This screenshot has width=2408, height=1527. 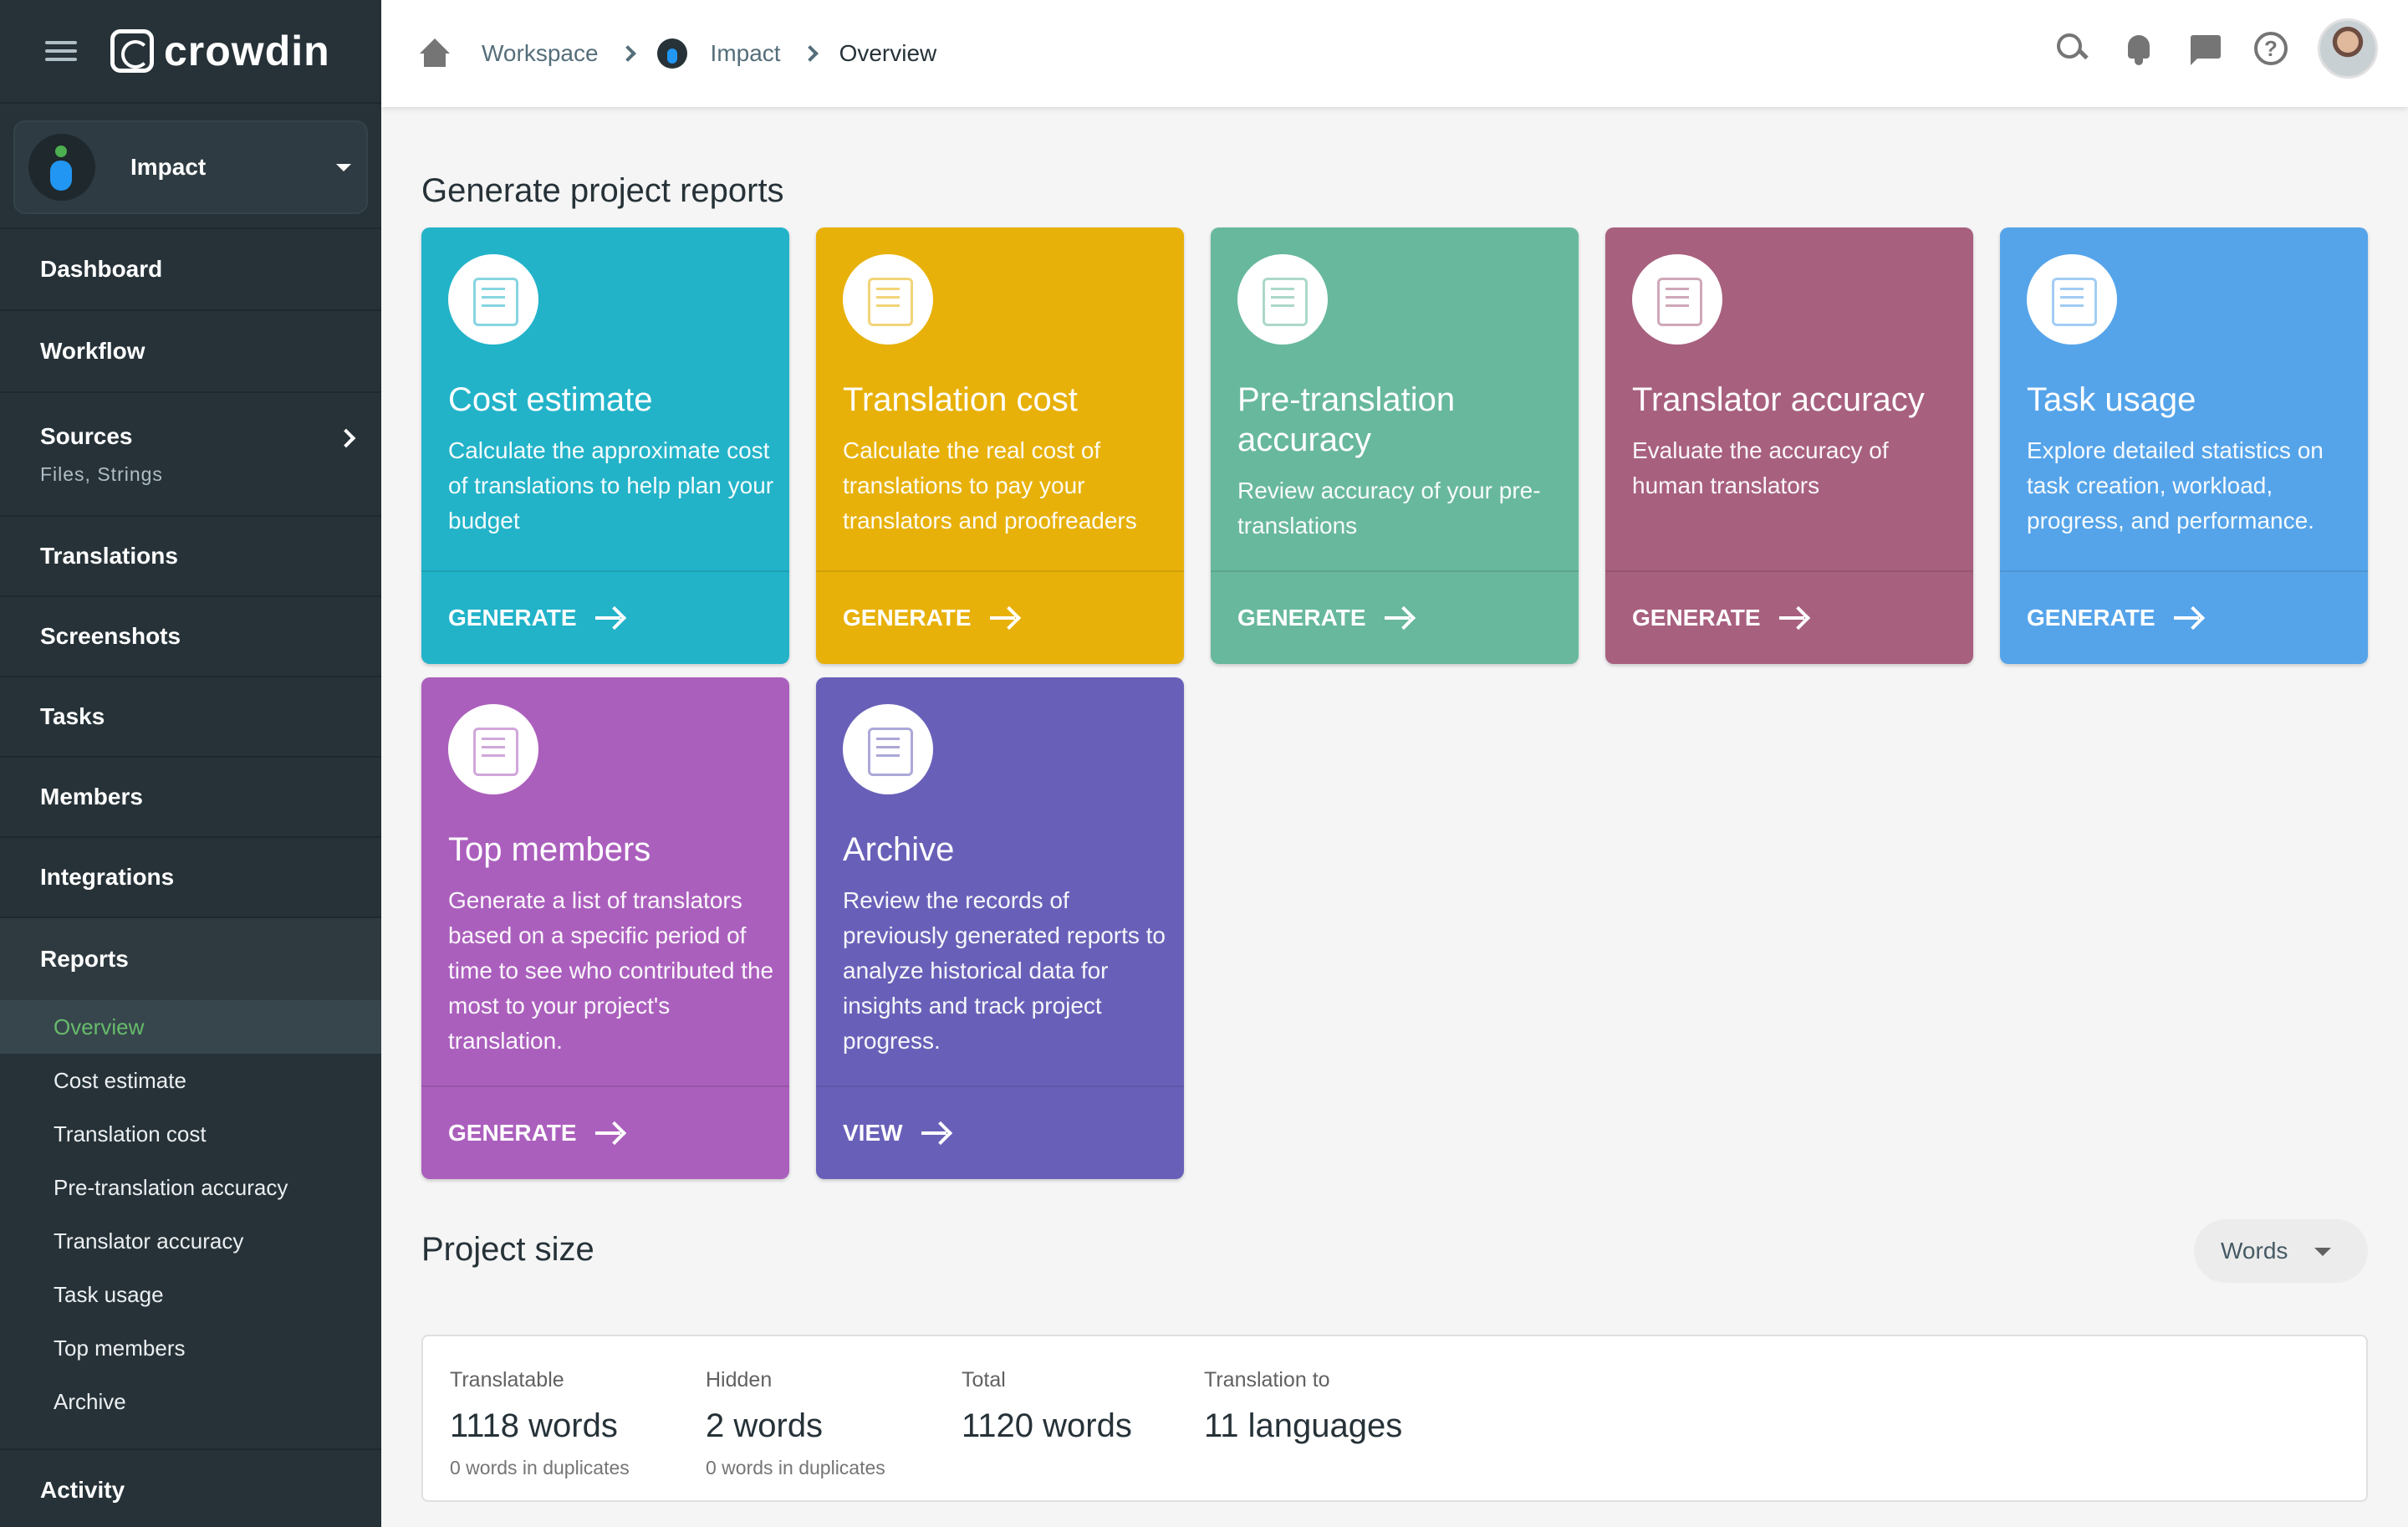 I want to click on search-icon, so click(x=2071, y=48).